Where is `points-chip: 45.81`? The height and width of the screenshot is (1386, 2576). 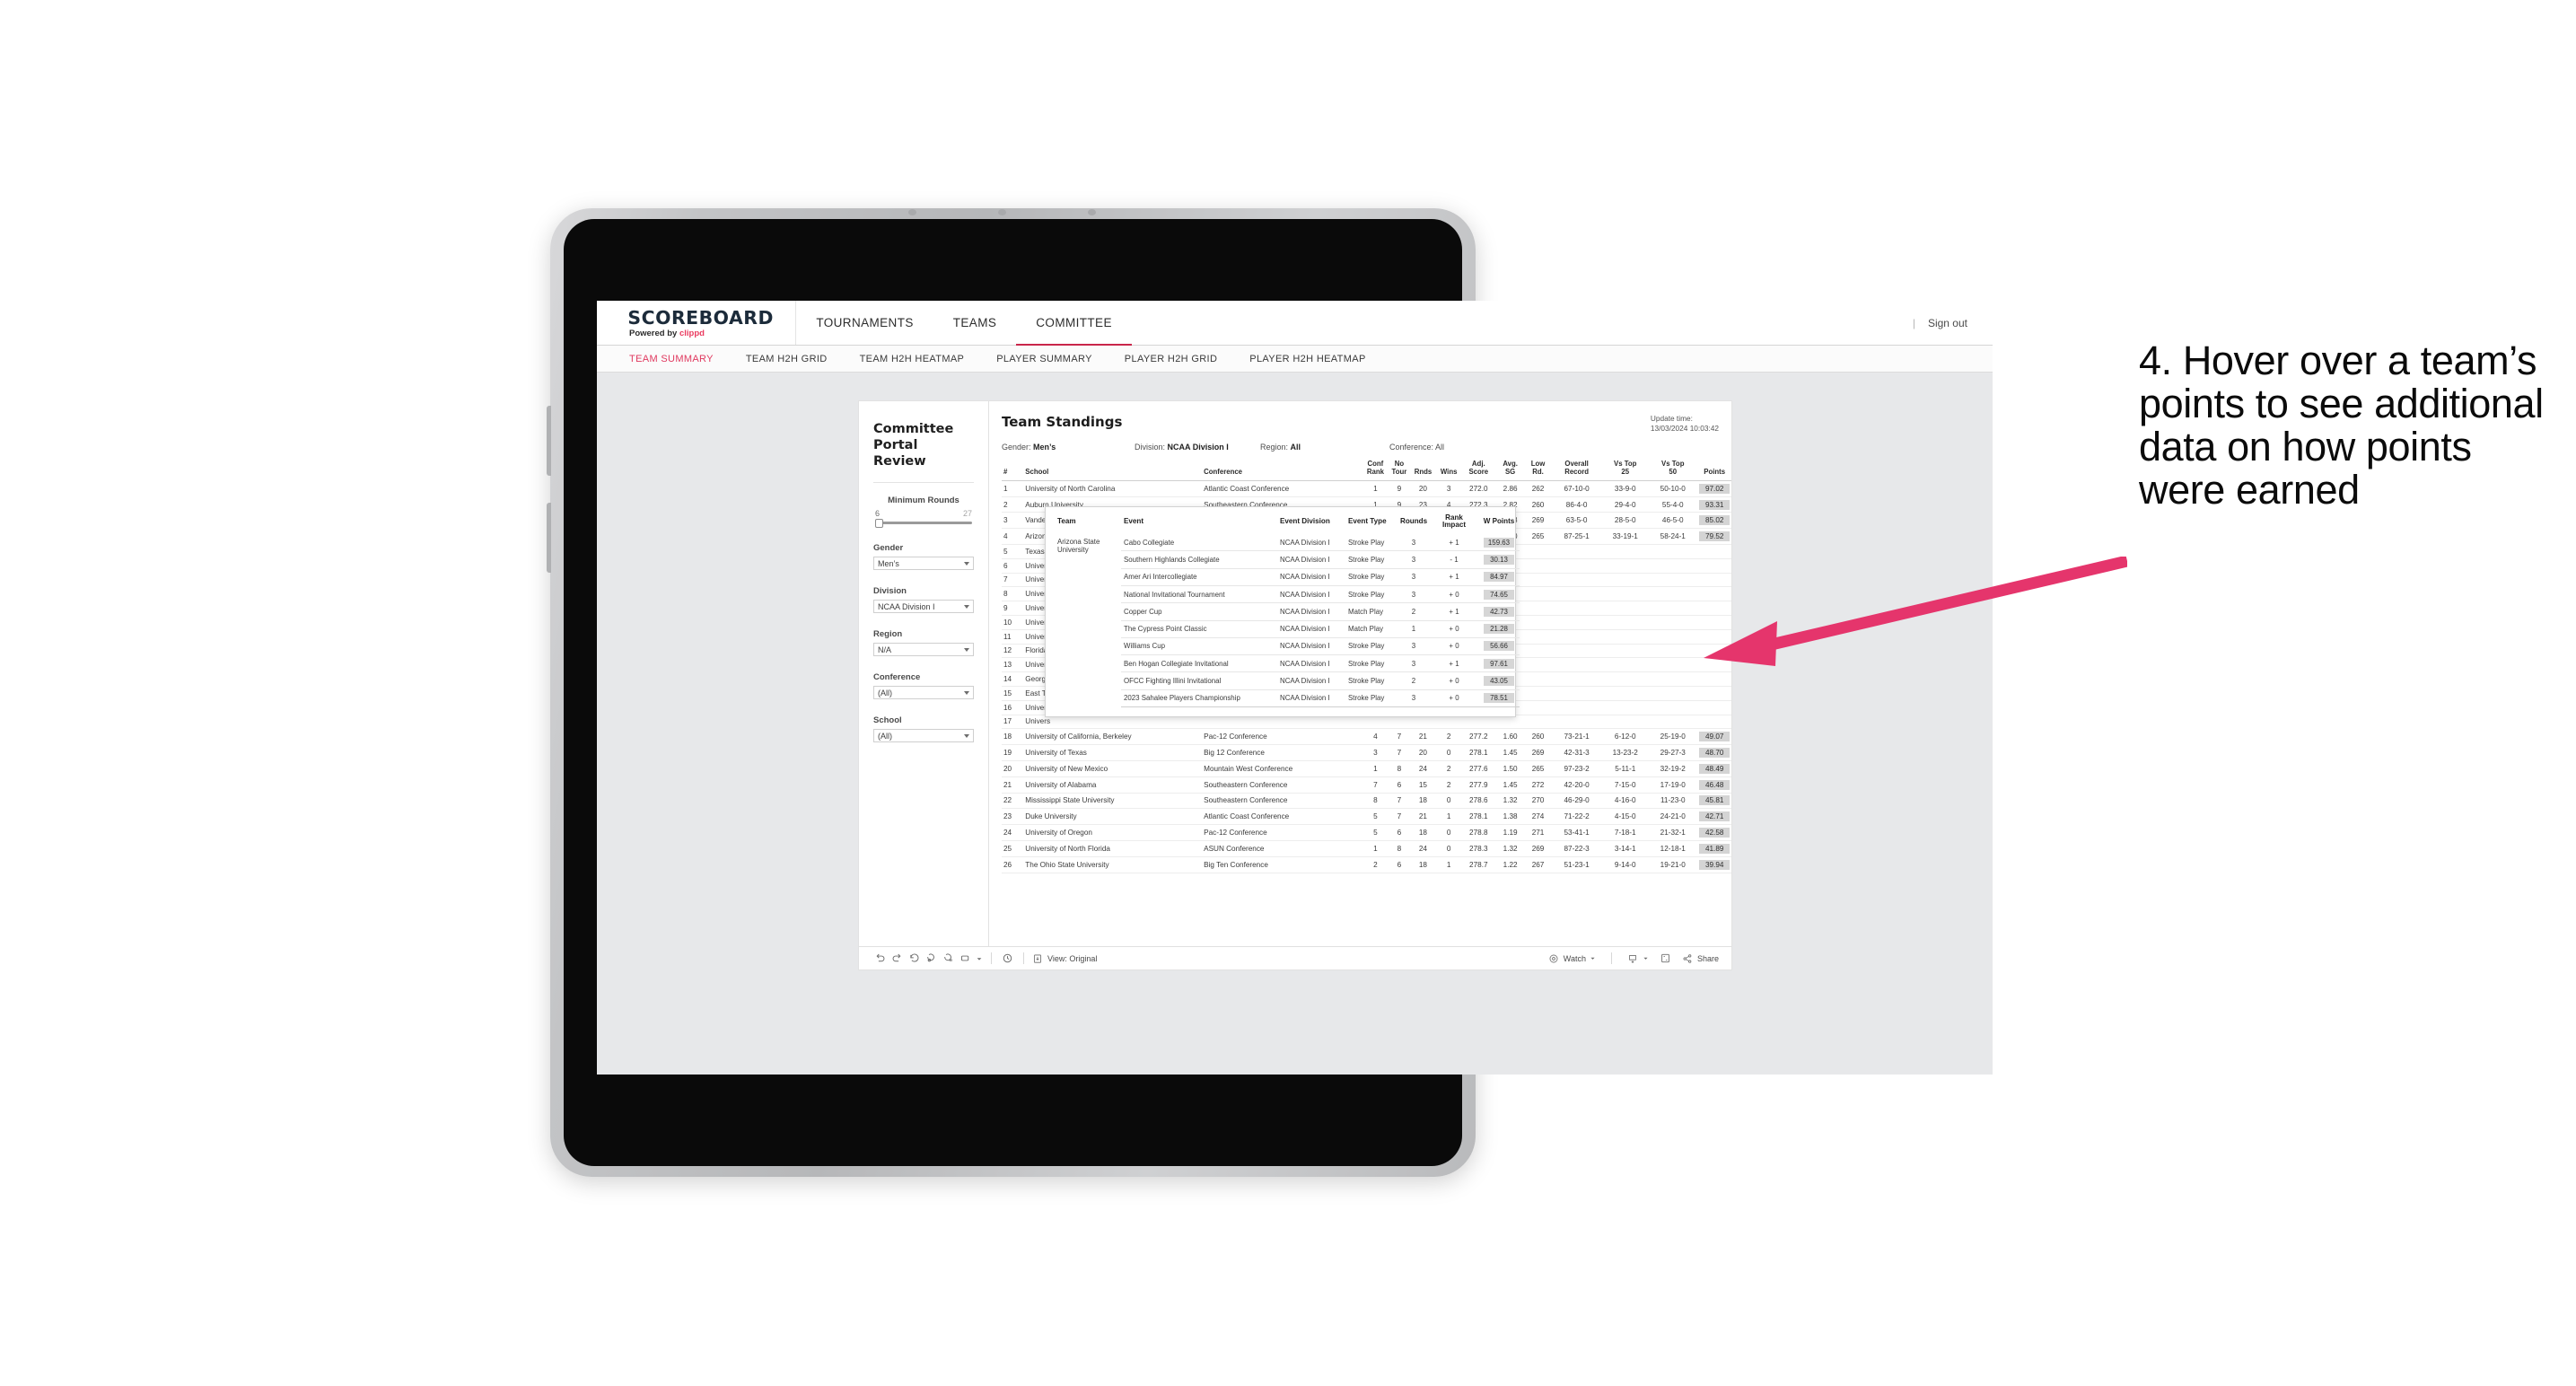
points-chip: 45.81 is located at coordinates (1714, 800).